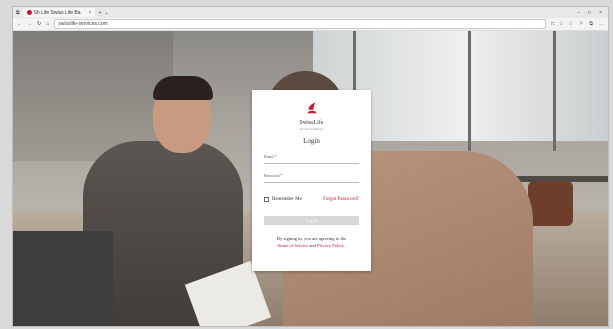 The height and width of the screenshot is (329, 613). What do you see at coordinates (312, 245) in the screenshot?
I see `terms-and: and` at bounding box center [312, 245].